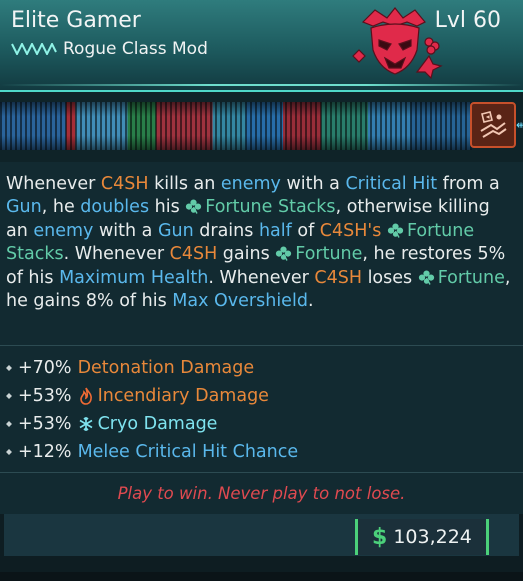 This screenshot has width=523, height=581. I want to click on stat-name: Detonation Damage, so click(166, 368).